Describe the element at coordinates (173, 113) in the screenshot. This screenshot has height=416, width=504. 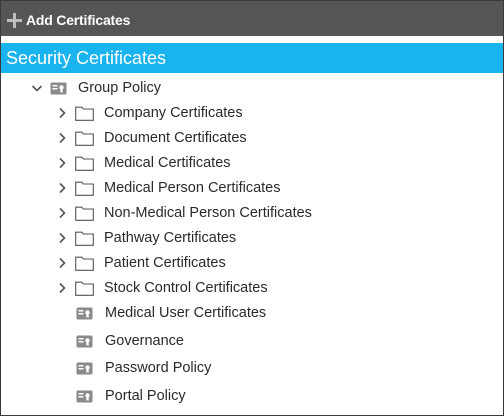
I see `folder-label: Company Certificates` at that location.